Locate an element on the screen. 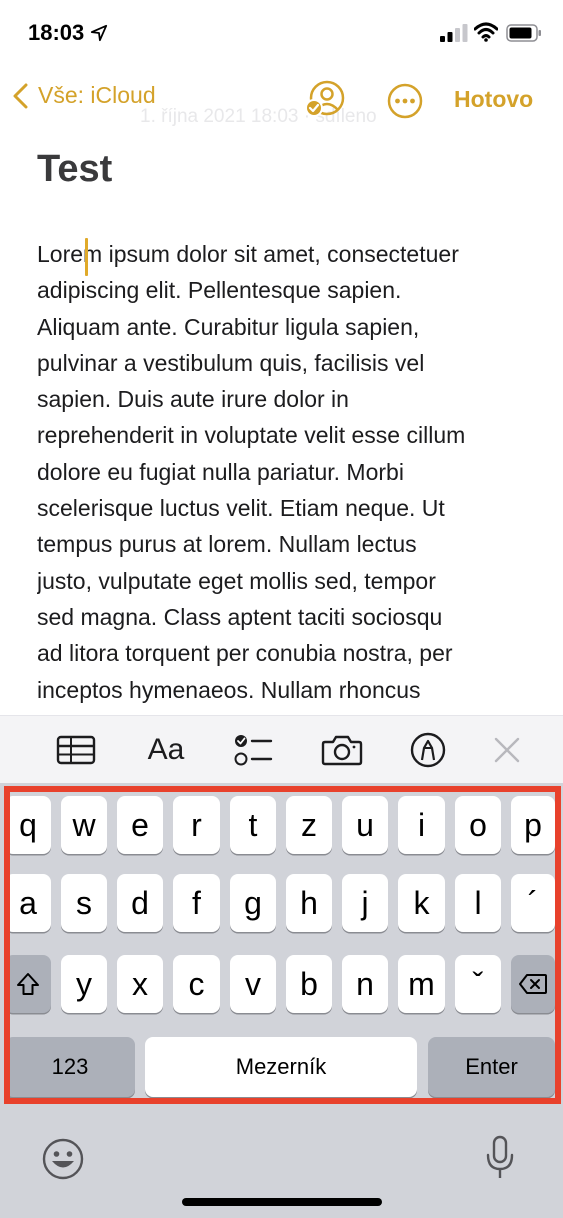 This screenshot has width=563, height=1218. camera-button is located at coordinates (342, 750).